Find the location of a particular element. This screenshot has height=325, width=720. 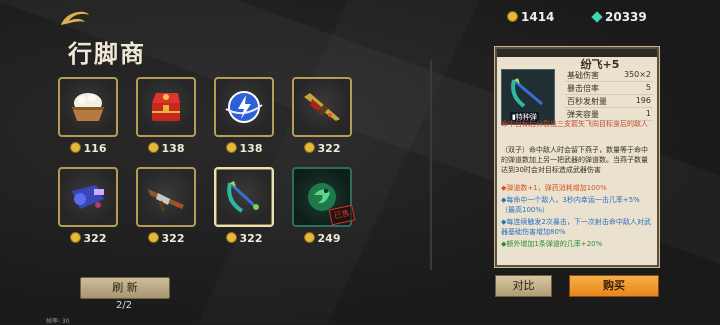

shop-item-golden-rifle is located at coordinates (322, 107).